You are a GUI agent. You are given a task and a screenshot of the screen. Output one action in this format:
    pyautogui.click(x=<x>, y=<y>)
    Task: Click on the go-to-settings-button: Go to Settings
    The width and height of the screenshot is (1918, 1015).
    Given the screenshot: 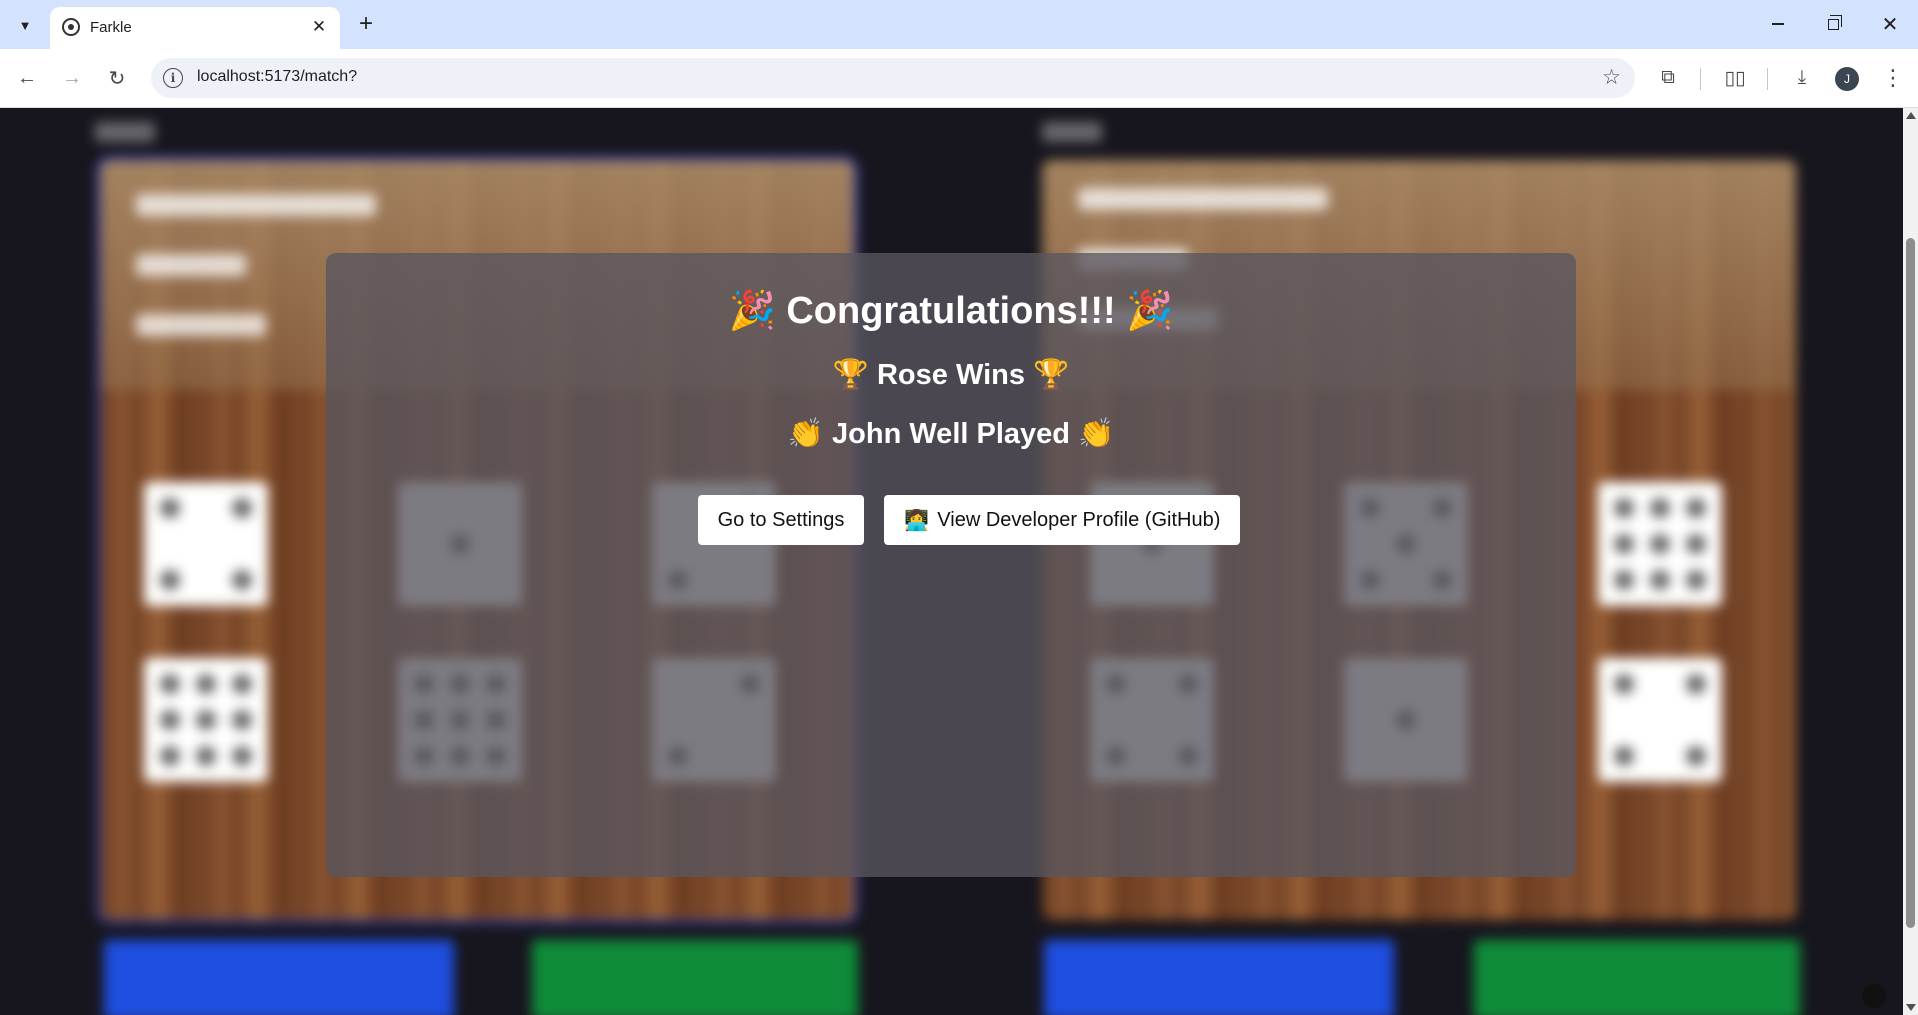 What is the action you would take?
    pyautogui.click(x=781, y=520)
    